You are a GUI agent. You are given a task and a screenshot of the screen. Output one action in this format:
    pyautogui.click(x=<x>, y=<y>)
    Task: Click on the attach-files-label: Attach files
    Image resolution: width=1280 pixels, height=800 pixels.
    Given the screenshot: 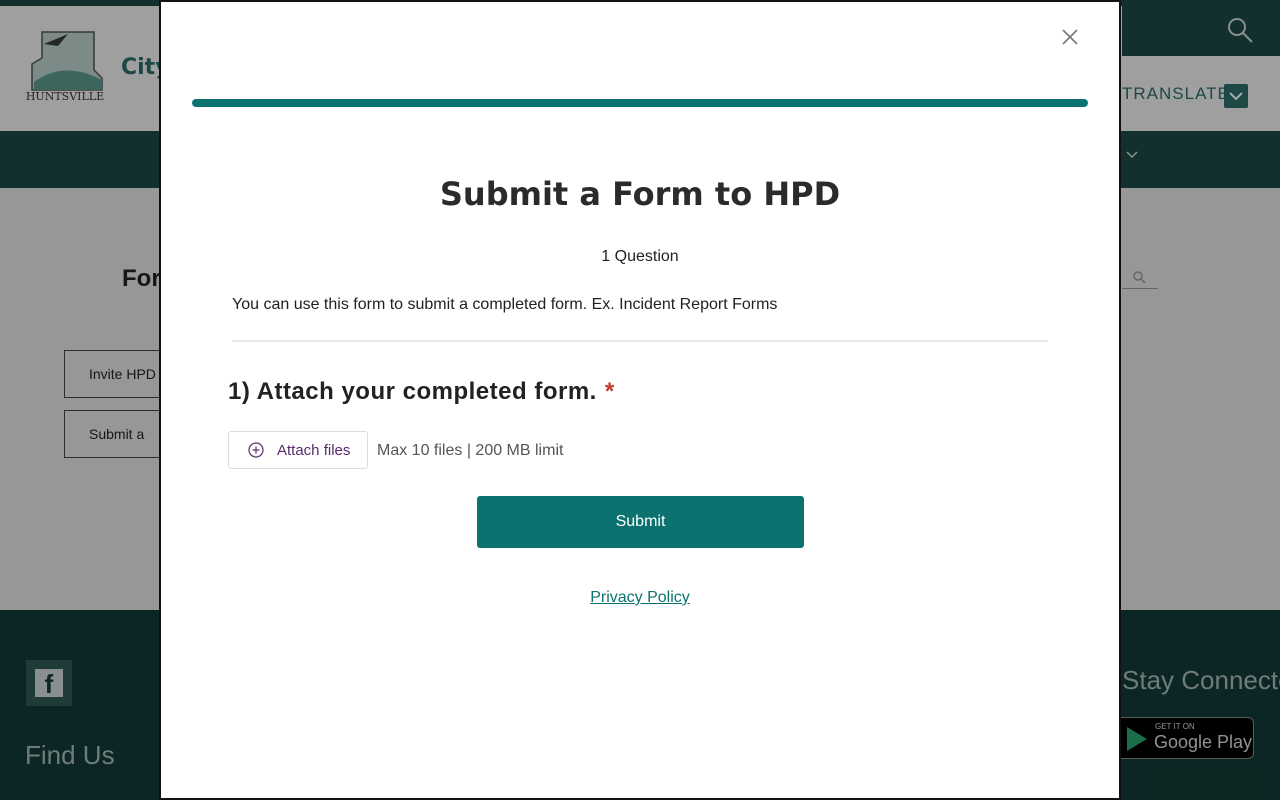 What is the action you would take?
    pyautogui.click(x=314, y=450)
    